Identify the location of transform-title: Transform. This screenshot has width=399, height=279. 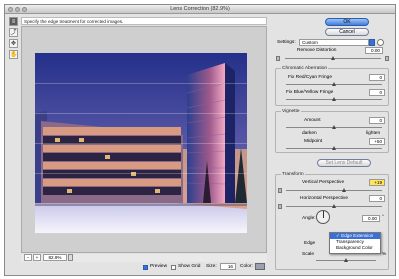
(293, 174).